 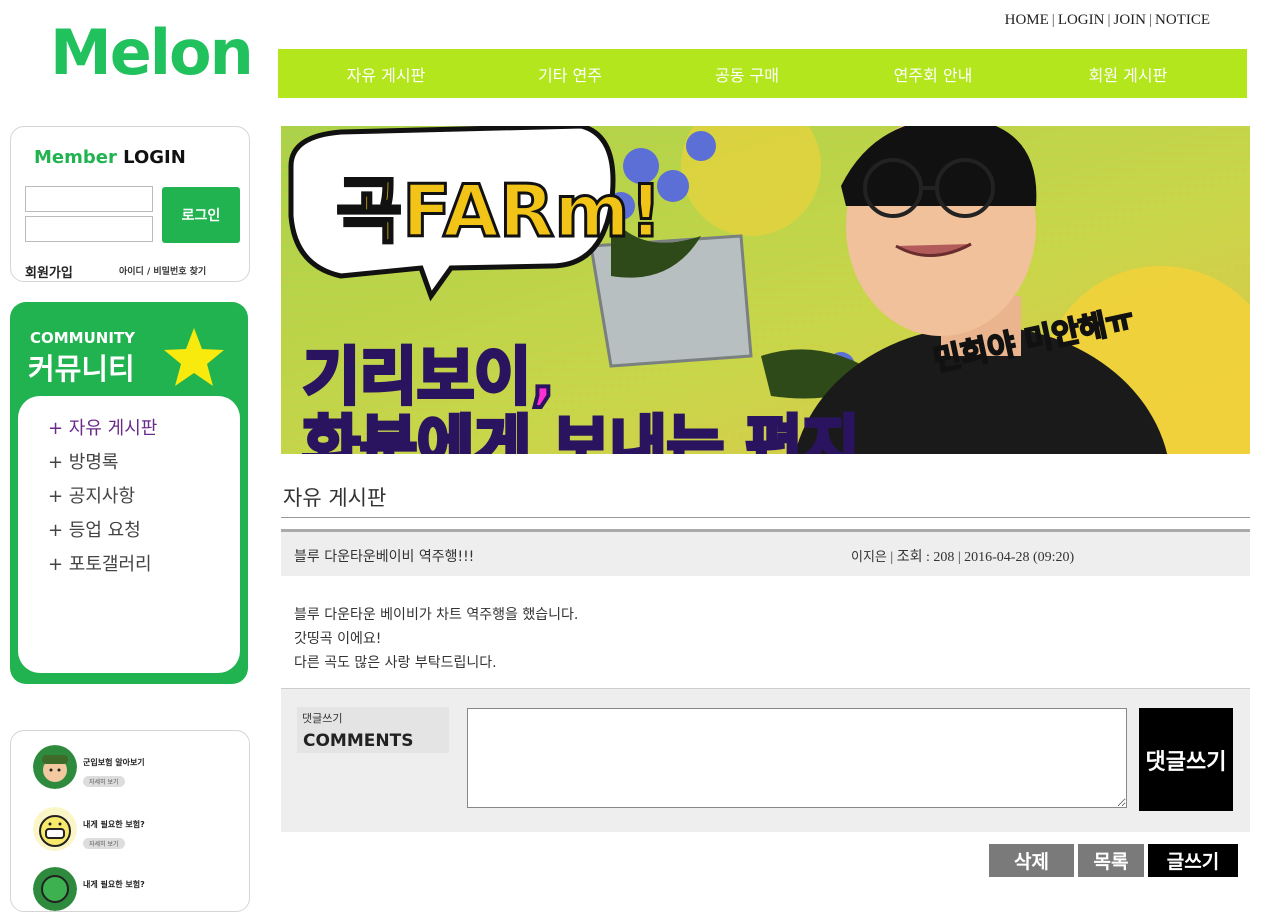 What do you see at coordinates (1129, 20) in the screenshot?
I see `join-link: JOIN` at bounding box center [1129, 20].